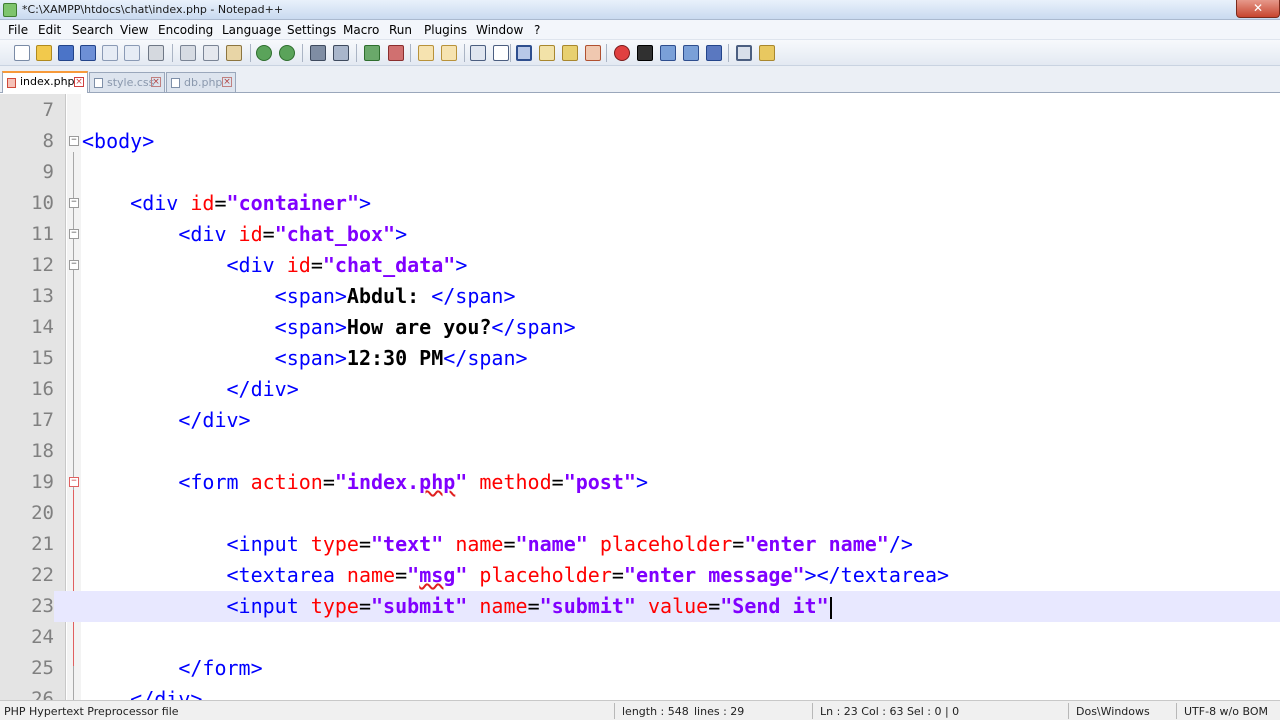 Image resolution: width=1280 pixels, height=720 pixels. What do you see at coordinates (640, 420) in the screenshot?
I see `code-line: 17 </div>` at bounding box center [640, 420].